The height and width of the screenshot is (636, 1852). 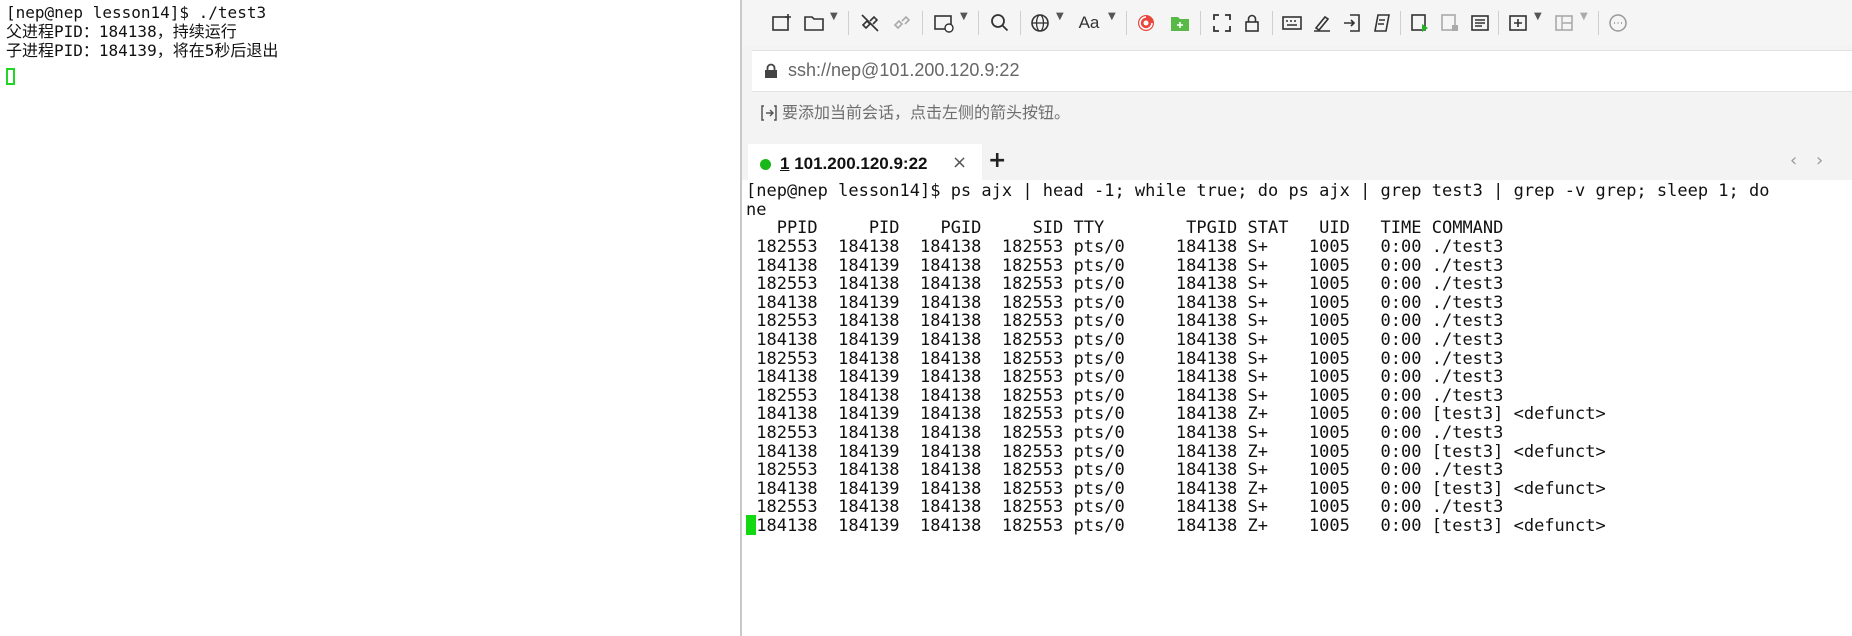 I want to click on terminal-line: 父进程PID：184138，持续运行, so click(x=121, y=31).